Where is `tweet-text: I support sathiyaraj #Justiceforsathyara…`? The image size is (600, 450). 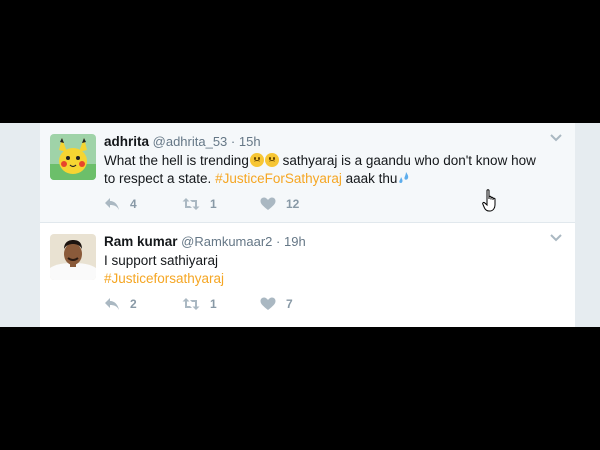
tweet-text: I support sathiyaraj #Justiceforsathyara… is located at coordinates (324, 270).